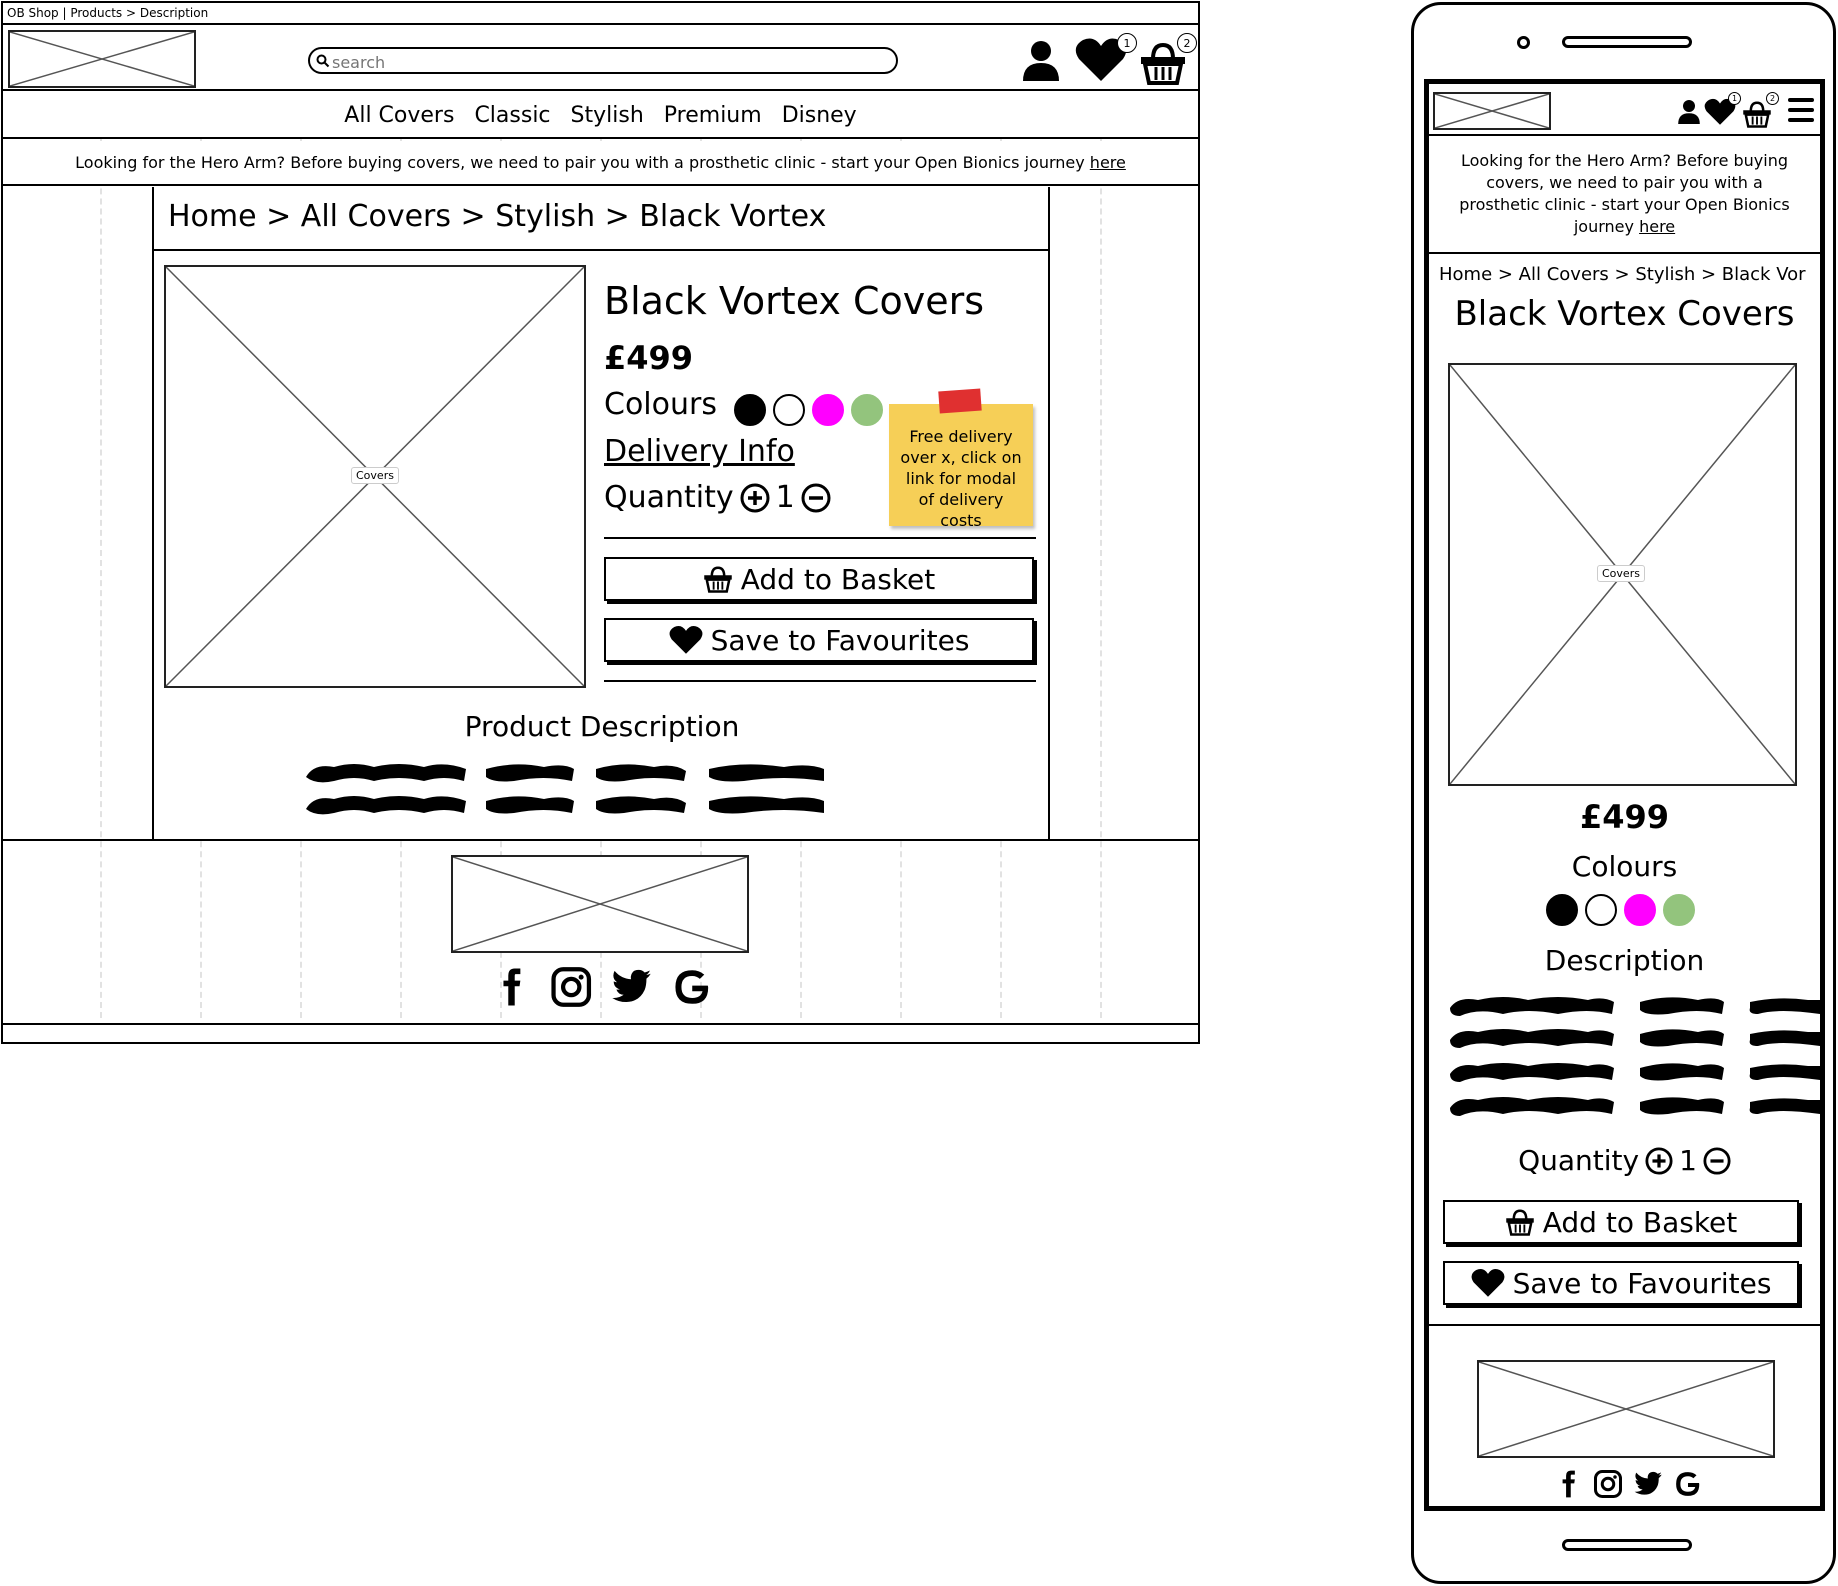 This screenshot has width=1838, height=1586. I want to click on nav-item-all-covers: All Covers, so click(399, 115).